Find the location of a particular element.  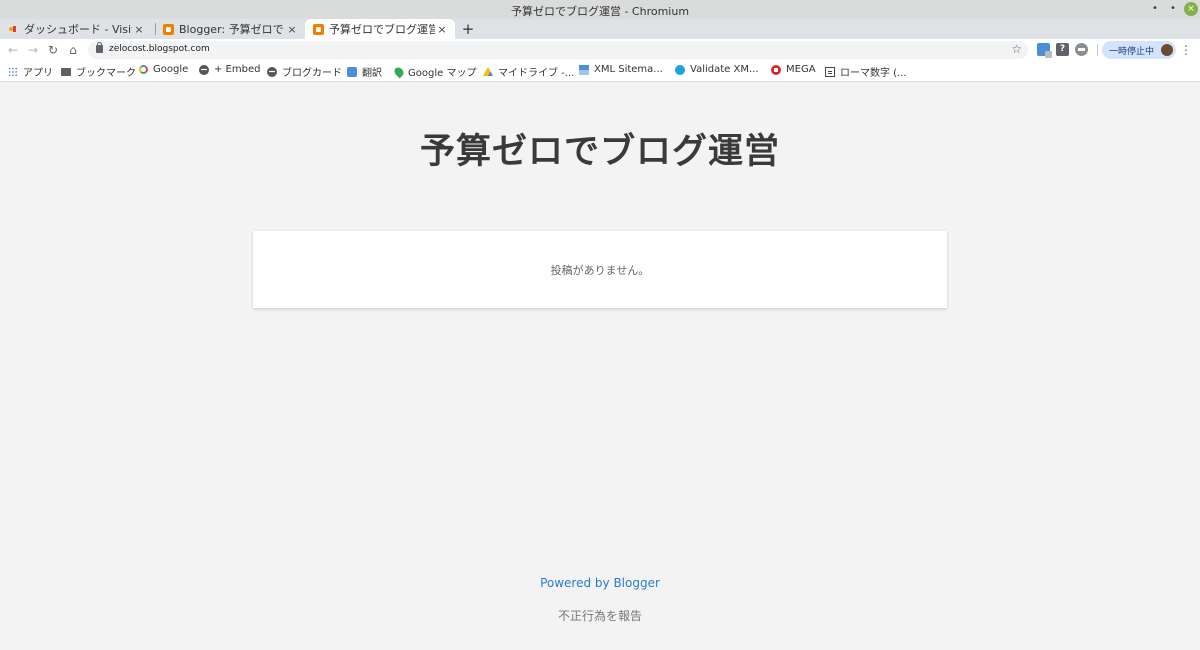

folder-icon is located at coordinates (66, 71).